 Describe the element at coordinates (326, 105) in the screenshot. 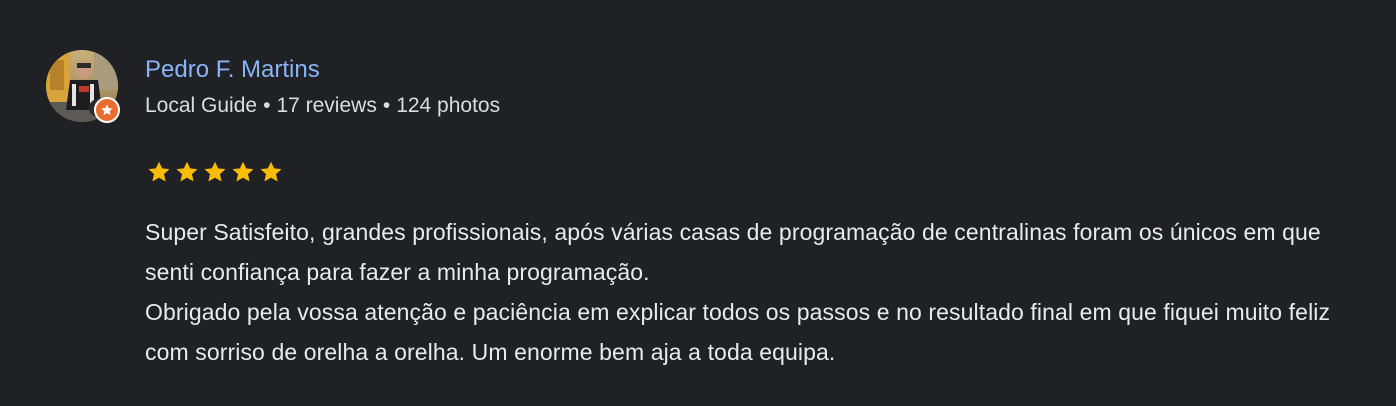

I see `review-count: 17 reviews` at that location.